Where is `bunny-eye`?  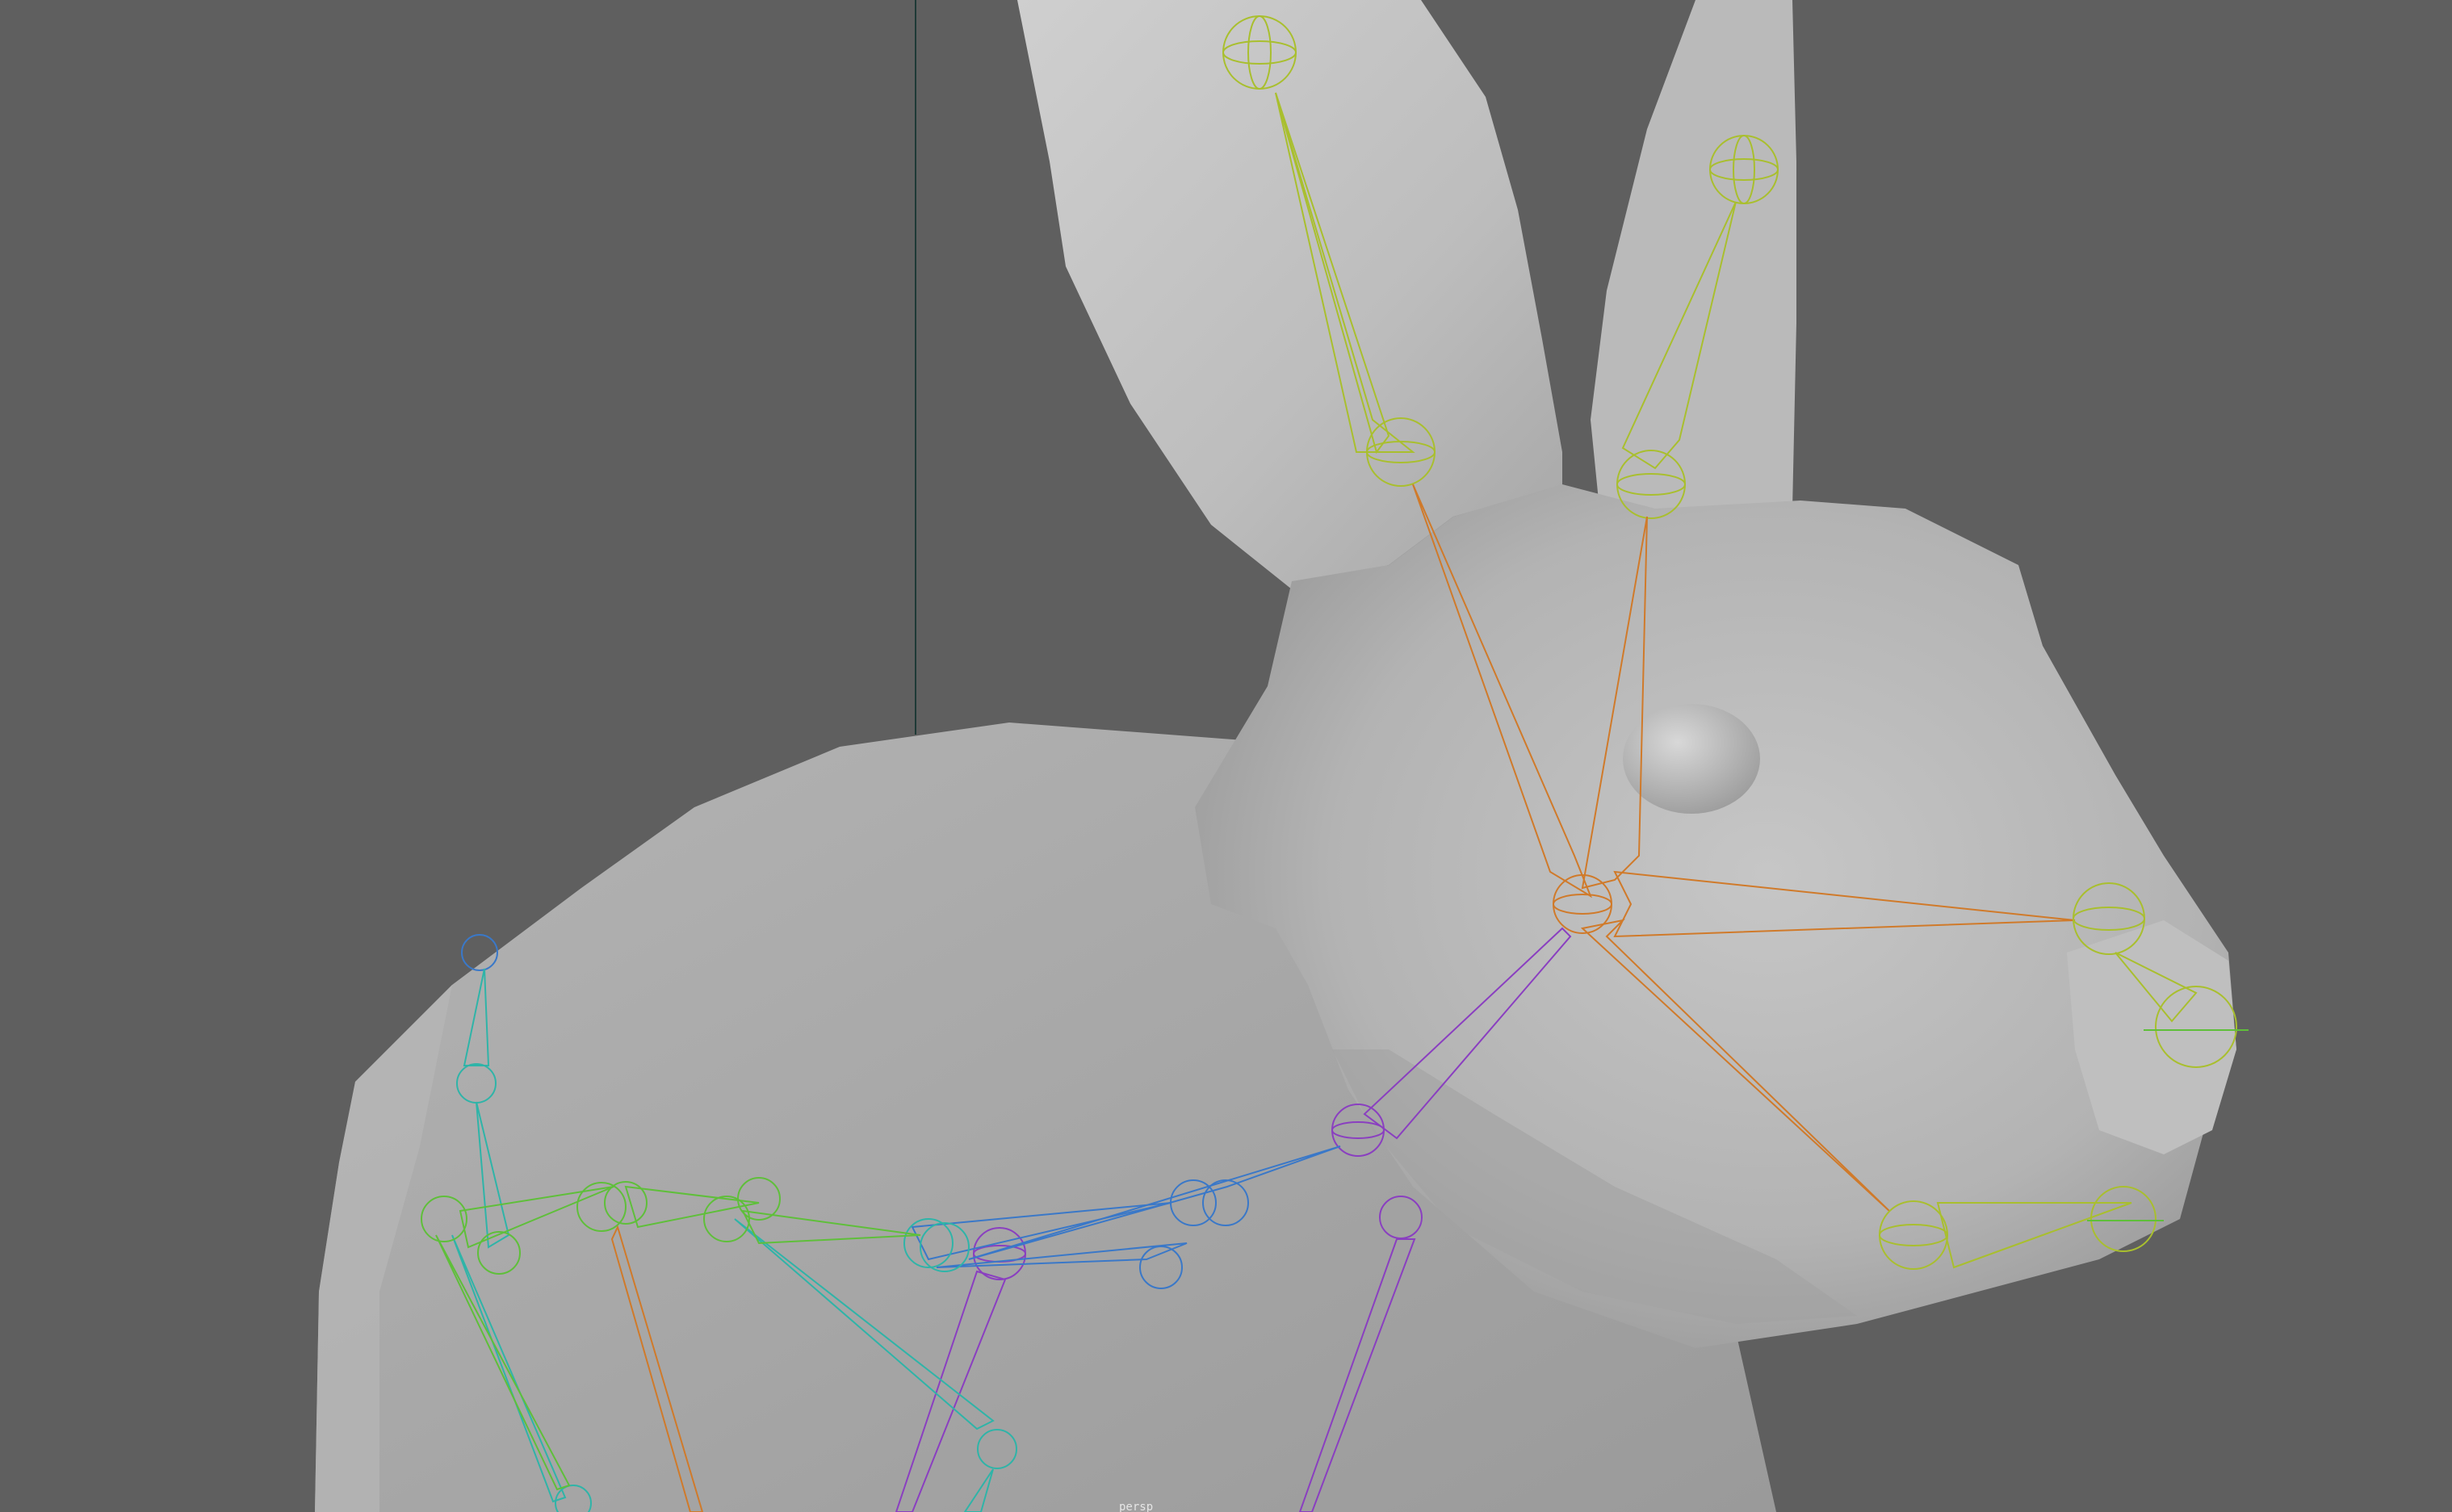 bunny-eye is located at coordinates (1692, 759).